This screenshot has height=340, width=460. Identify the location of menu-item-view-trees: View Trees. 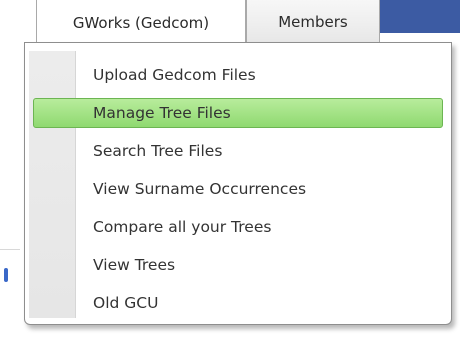
(238, 265).